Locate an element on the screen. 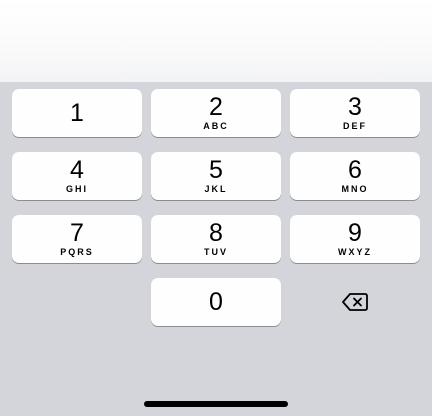 This screenshot has height=416, width=432. key-4: 4 GHI is located at coordinates (77, 176).